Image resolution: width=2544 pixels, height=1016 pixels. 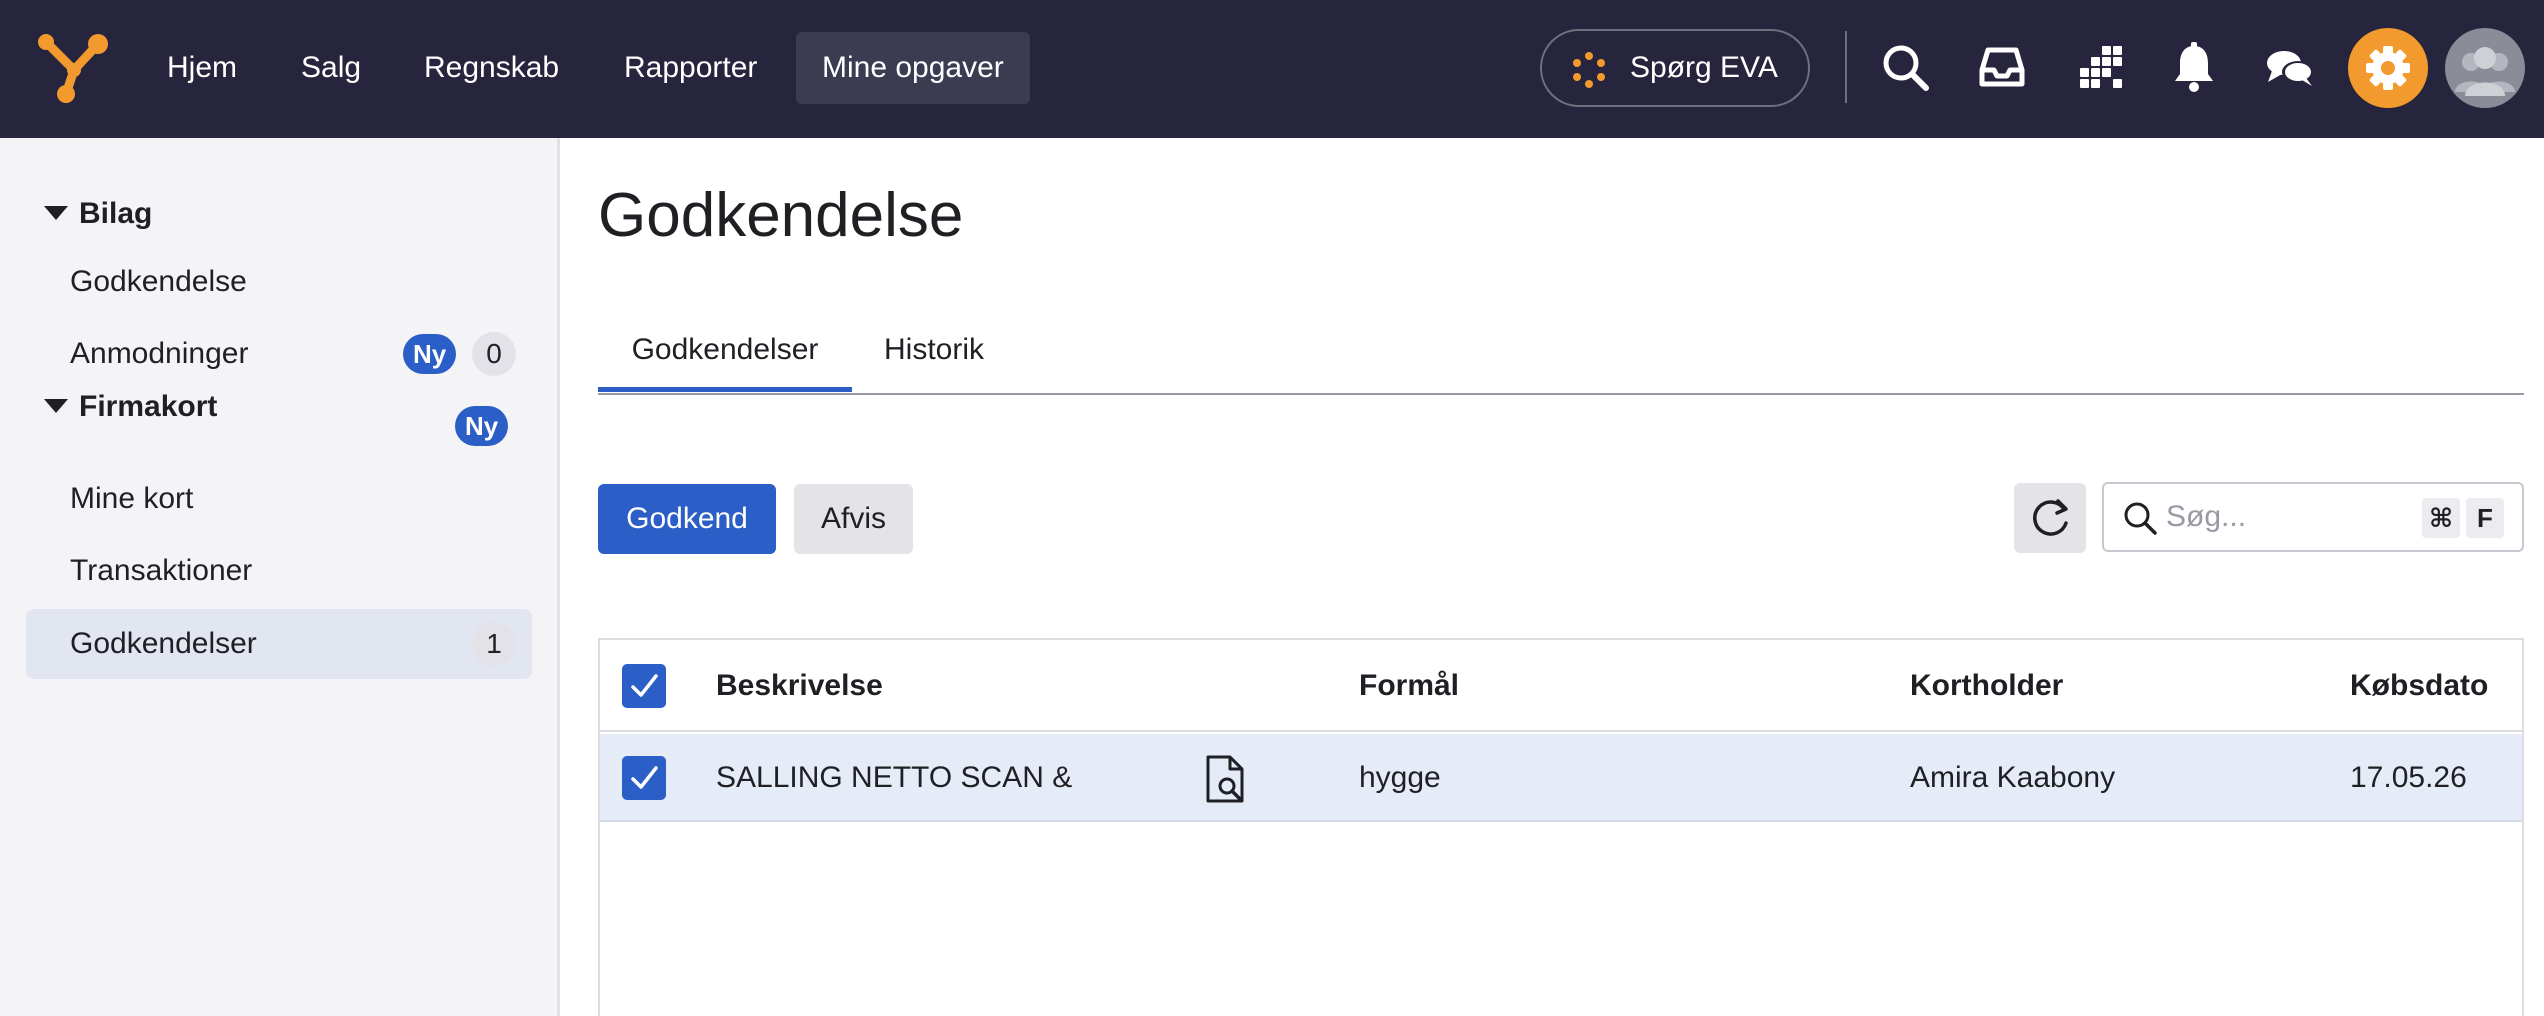 What do you see at coordinates (279, 282) in the screenshot?
I see `sidebar-item-godkendelse: Godkendelse` at bounding box center [279, 282].